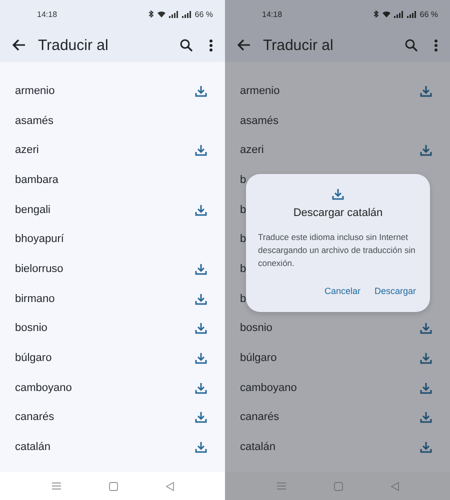 This screenshot has height=500, width=450. What do you see at coordinates (39, 239) in the screenshot?
I see `language-name: bhoyapurí` at bounding box center [39, 239].